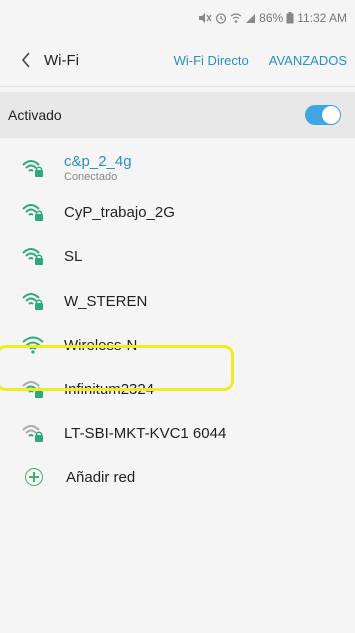 This screenshot has width=355, height=633. I want to click on battery-icon, so click(290, 18).